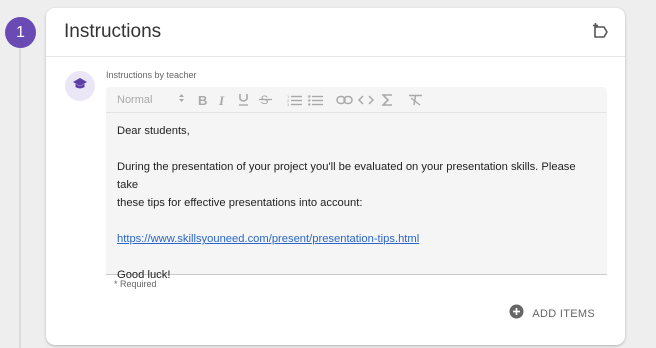  Describe the element at coordinates (265, 99) in the screenshot. I see `strikethrough-icon: S` at that location.